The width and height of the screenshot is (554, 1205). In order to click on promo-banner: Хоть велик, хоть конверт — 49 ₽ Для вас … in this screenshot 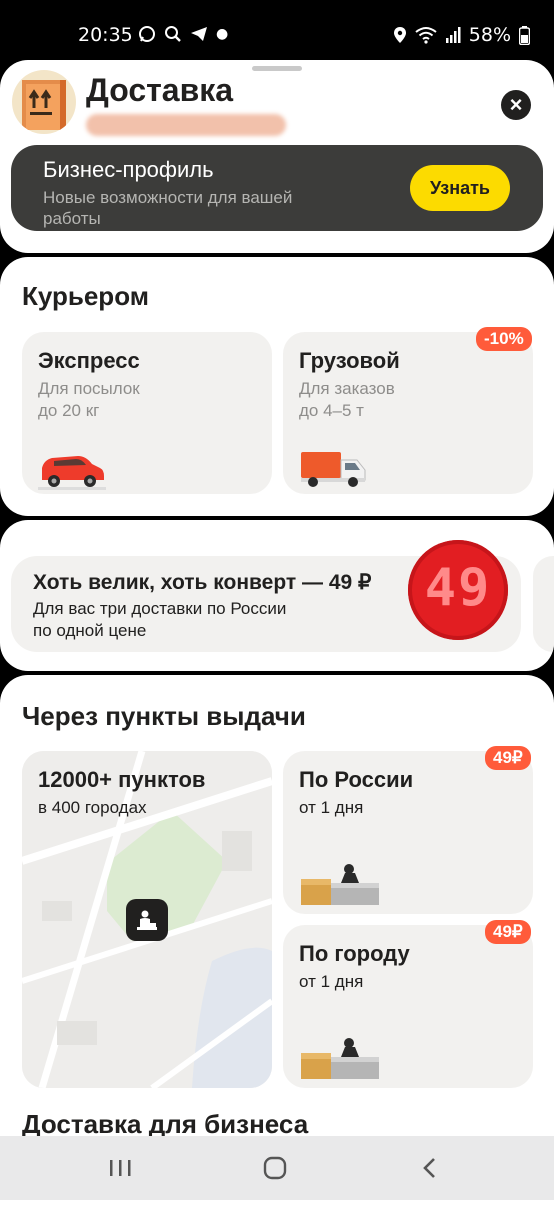, I will do `click(266, 596)`.